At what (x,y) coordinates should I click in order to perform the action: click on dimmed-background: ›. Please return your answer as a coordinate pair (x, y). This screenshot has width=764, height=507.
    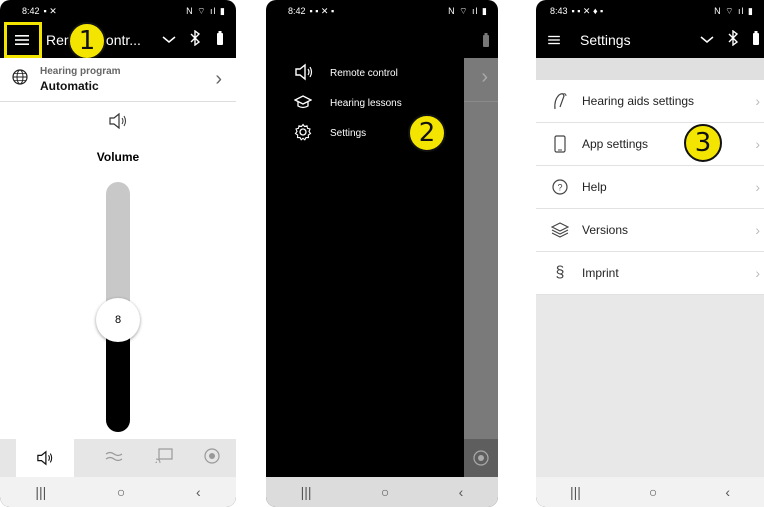
    Looking at the image, I should click on (481, 267).